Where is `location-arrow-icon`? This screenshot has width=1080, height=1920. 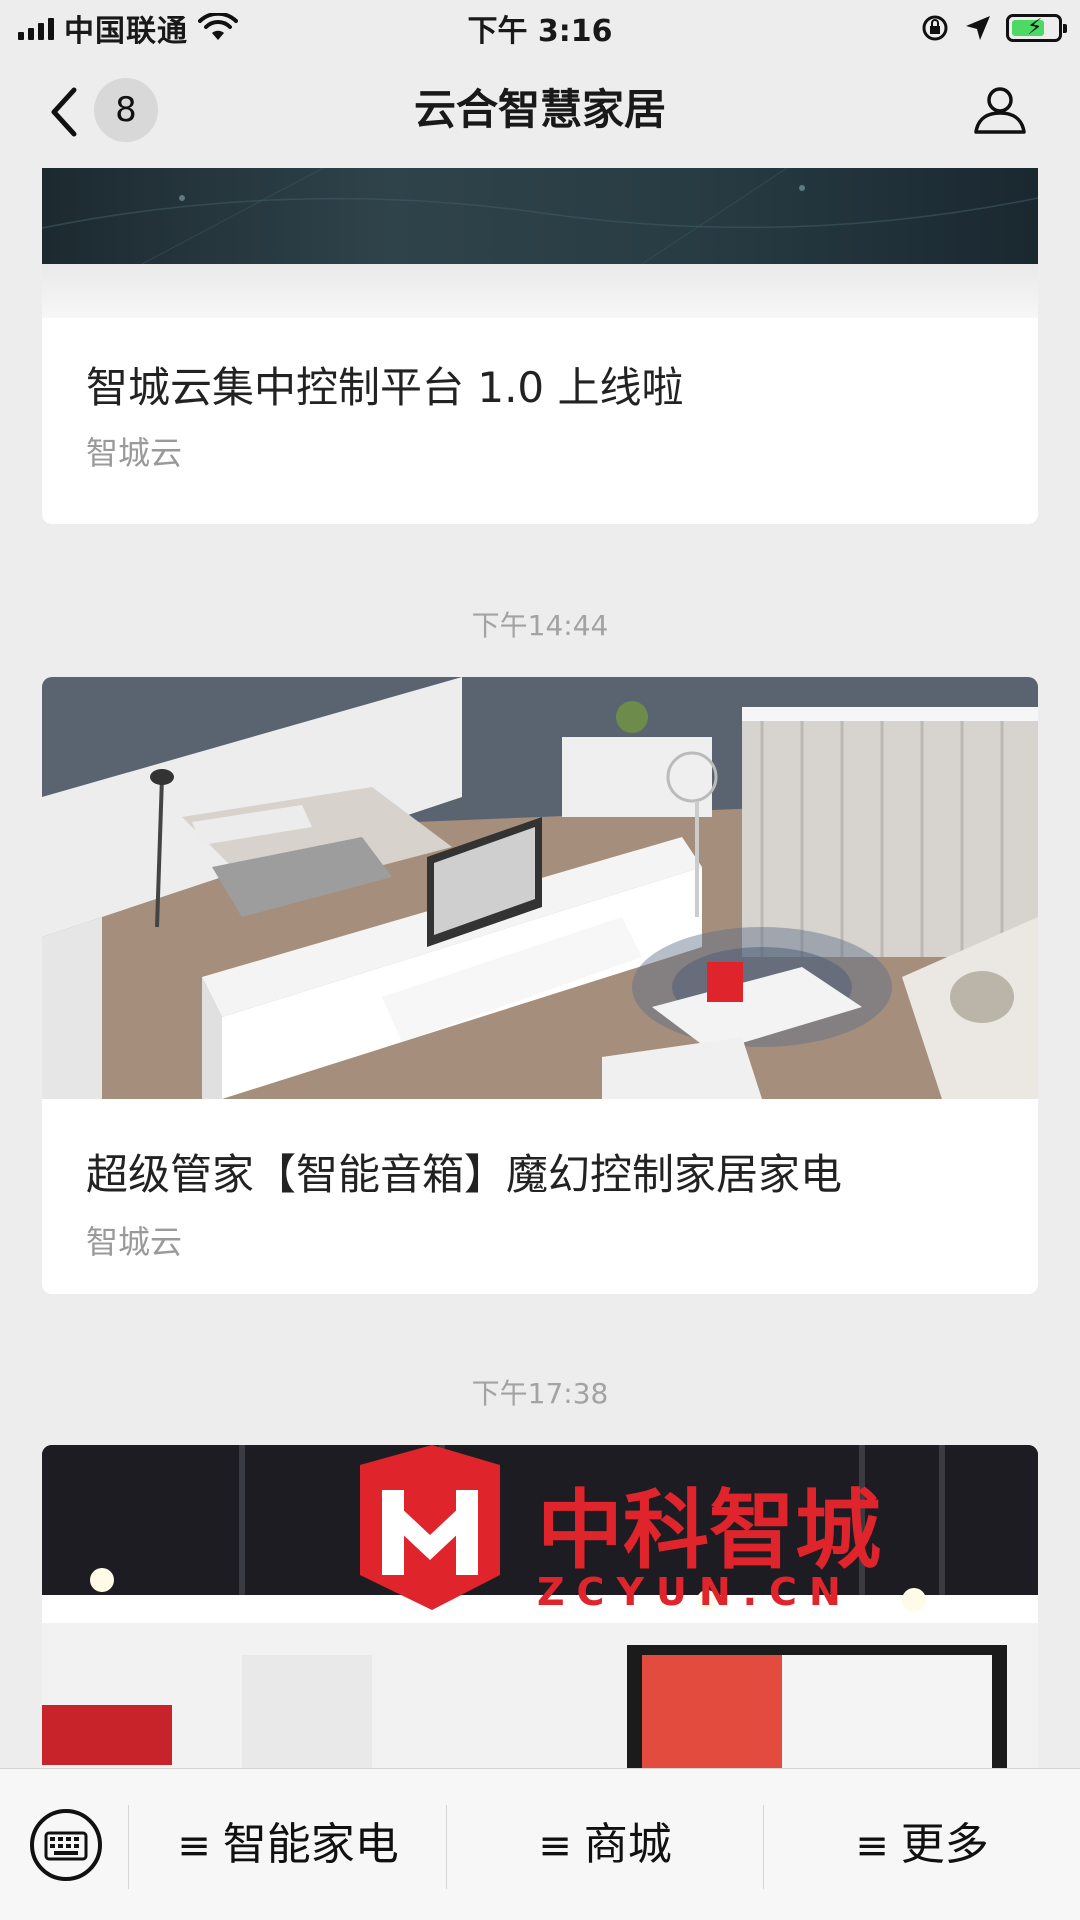 location-arrow-icon is located at coordinates (978, 28).